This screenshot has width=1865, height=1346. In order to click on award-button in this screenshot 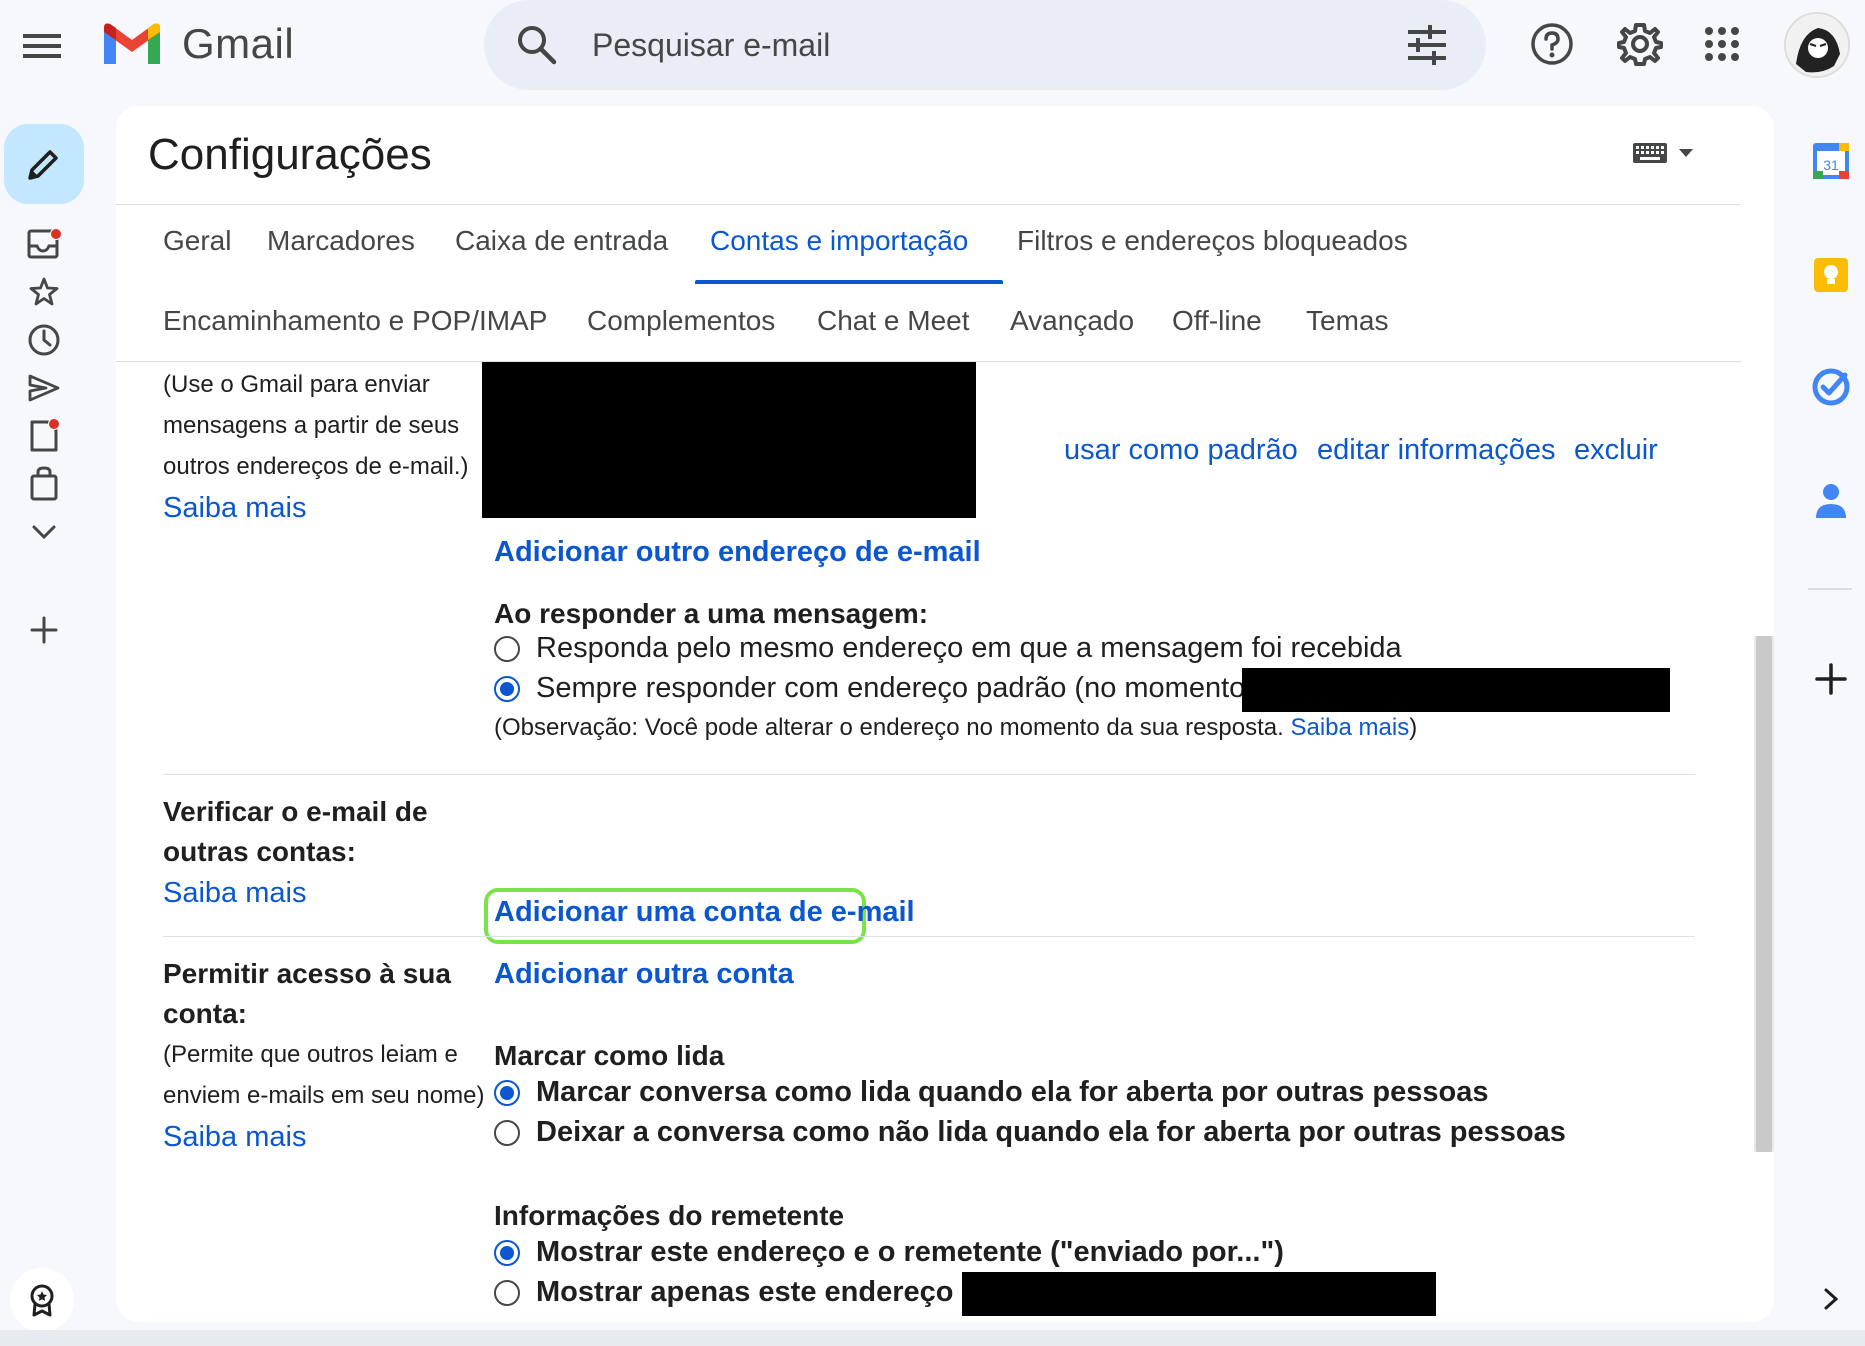, I will do `click(42, 1300)`.